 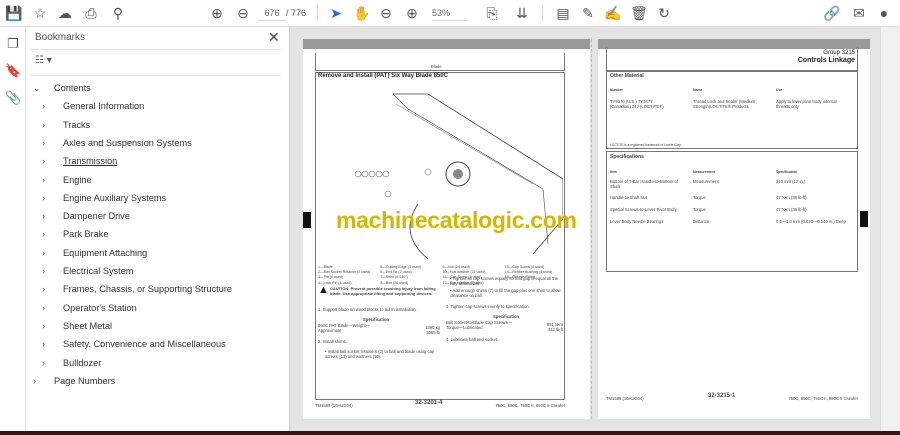 I want to click on scroll-mode-icon: ⇊, so click(x=522, y=13).